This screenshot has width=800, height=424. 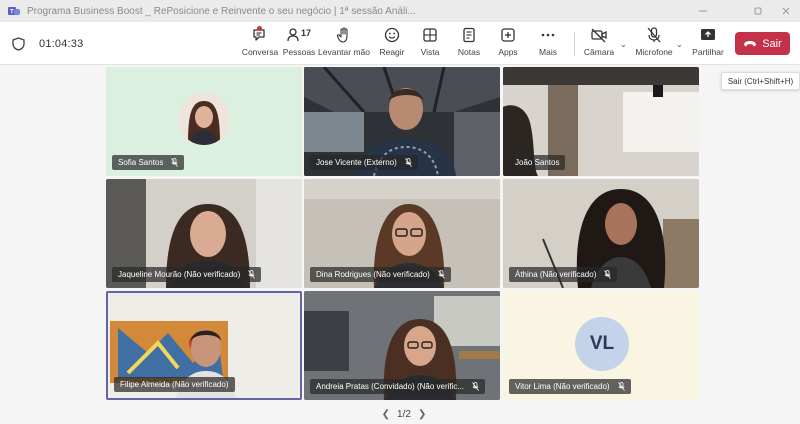 I want to click on teams-logo-icon: T, so click(x=14, y=11).